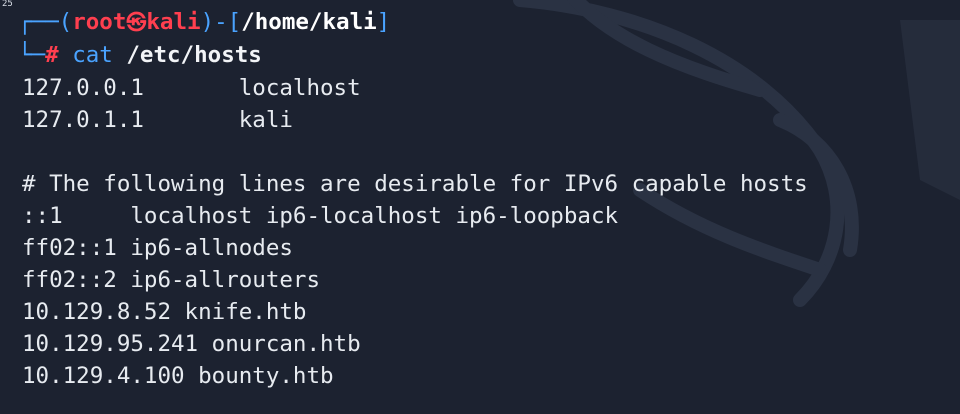 This screenshot has height=414, width=960. I want to click on output-line: ::1 localhost ip6-localhost ip6-loopback, so click(320, 216).